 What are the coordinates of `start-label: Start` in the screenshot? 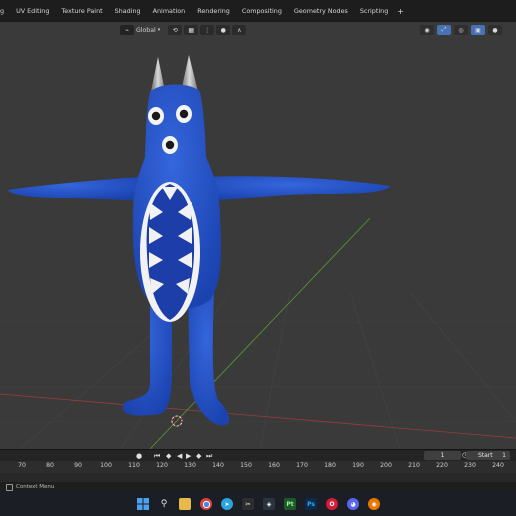 It's located at (485, 455).